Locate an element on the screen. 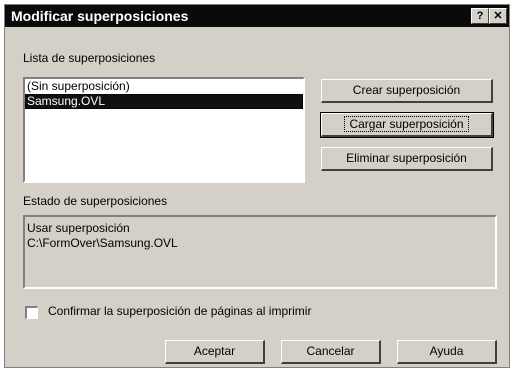 The height and width of the screenshot is (372, 514). ok-button: Aceptar is located at coordinates (215, 352).